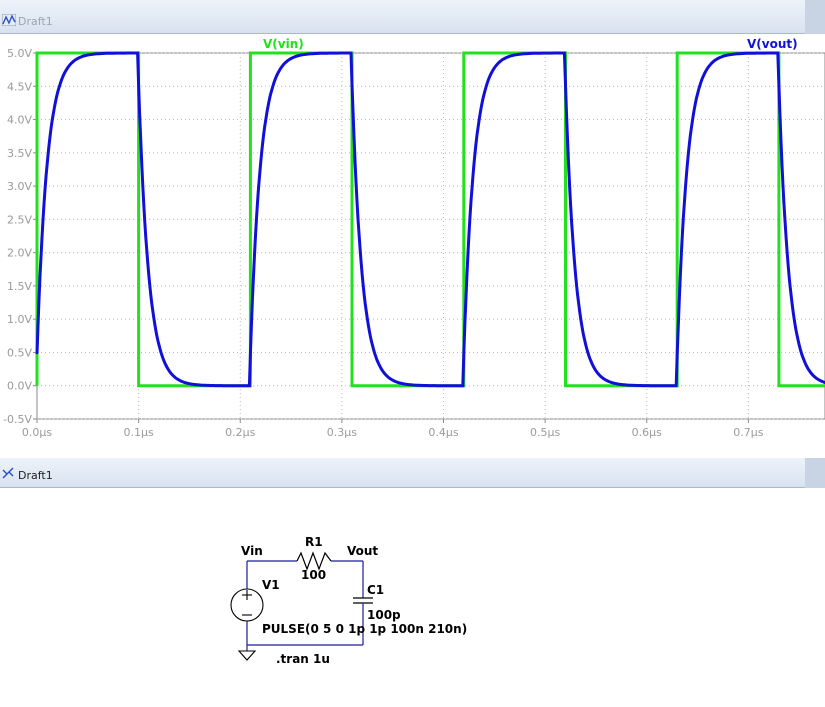  I want to click on v1-name-label: V1, so click(271, 585).